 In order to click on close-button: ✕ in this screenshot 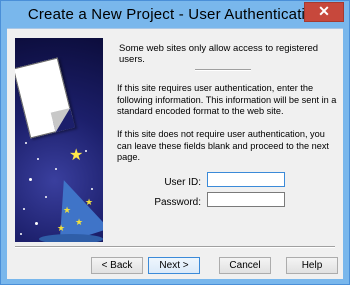, I will do `click(324, 12)`.